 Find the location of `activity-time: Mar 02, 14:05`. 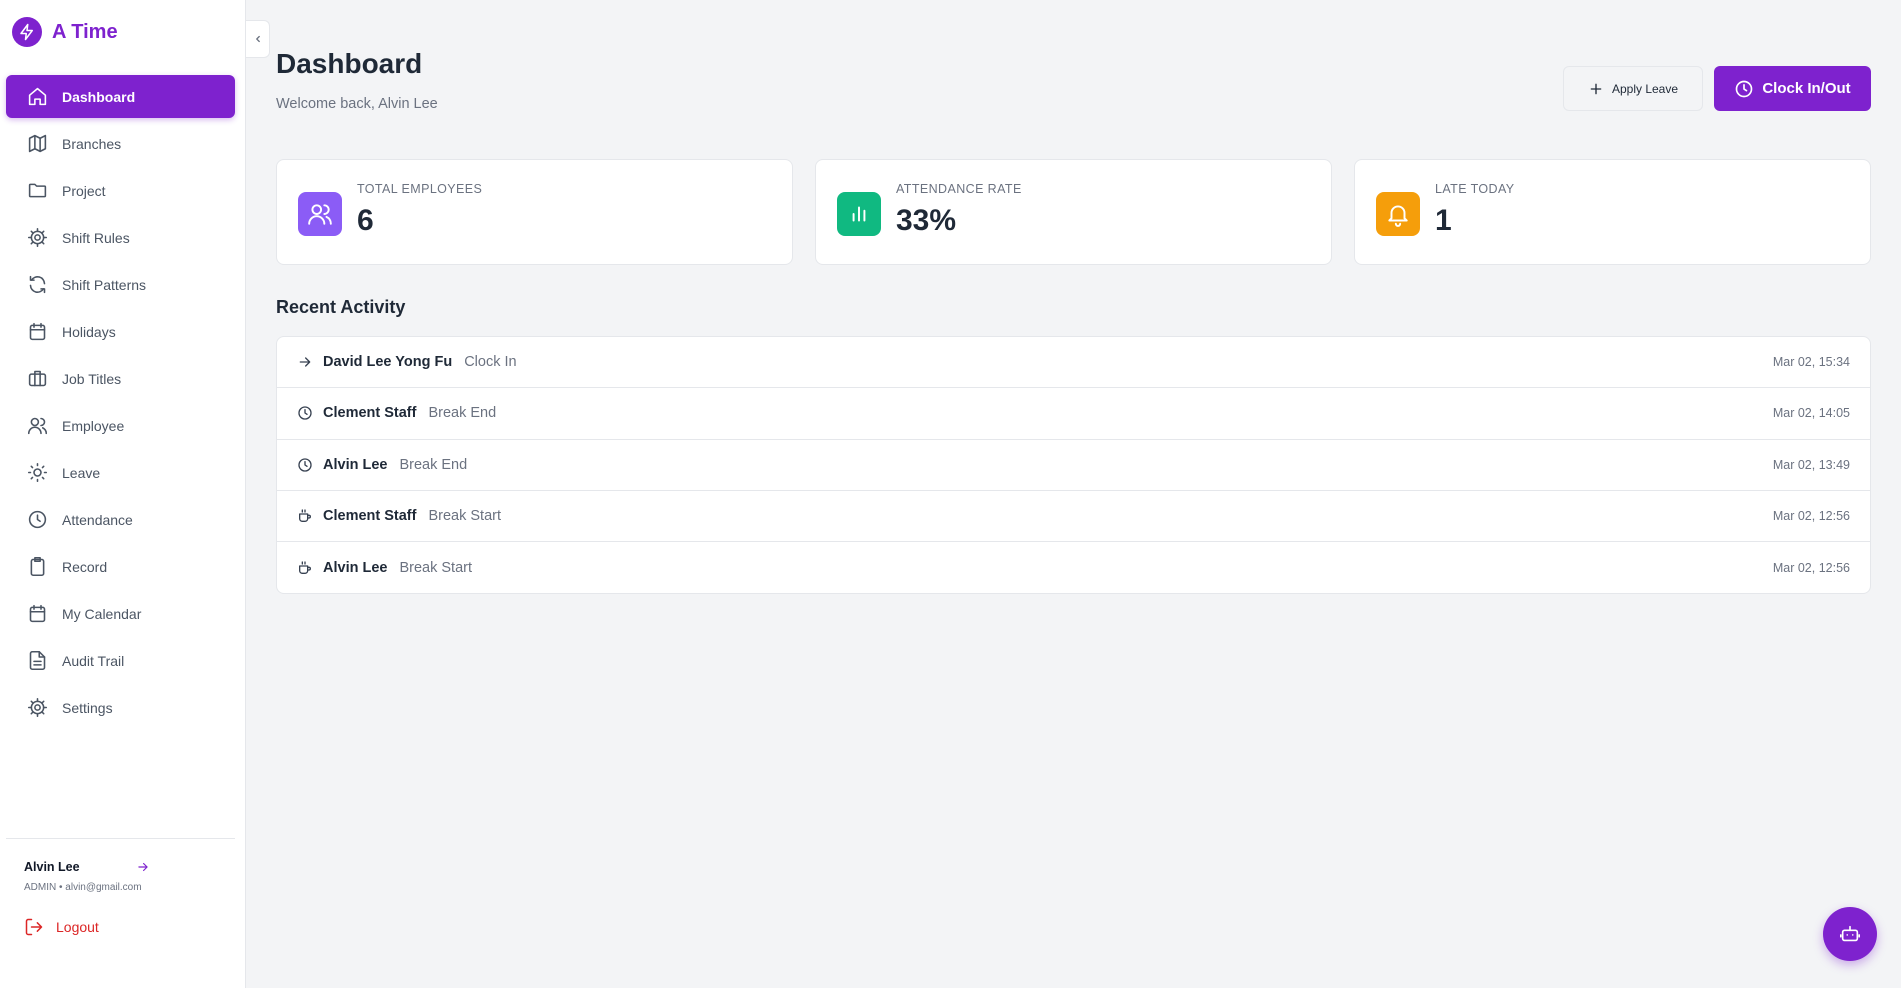

activity-time: Mar 02, 14:05 is located at coordinates (1811, 413).